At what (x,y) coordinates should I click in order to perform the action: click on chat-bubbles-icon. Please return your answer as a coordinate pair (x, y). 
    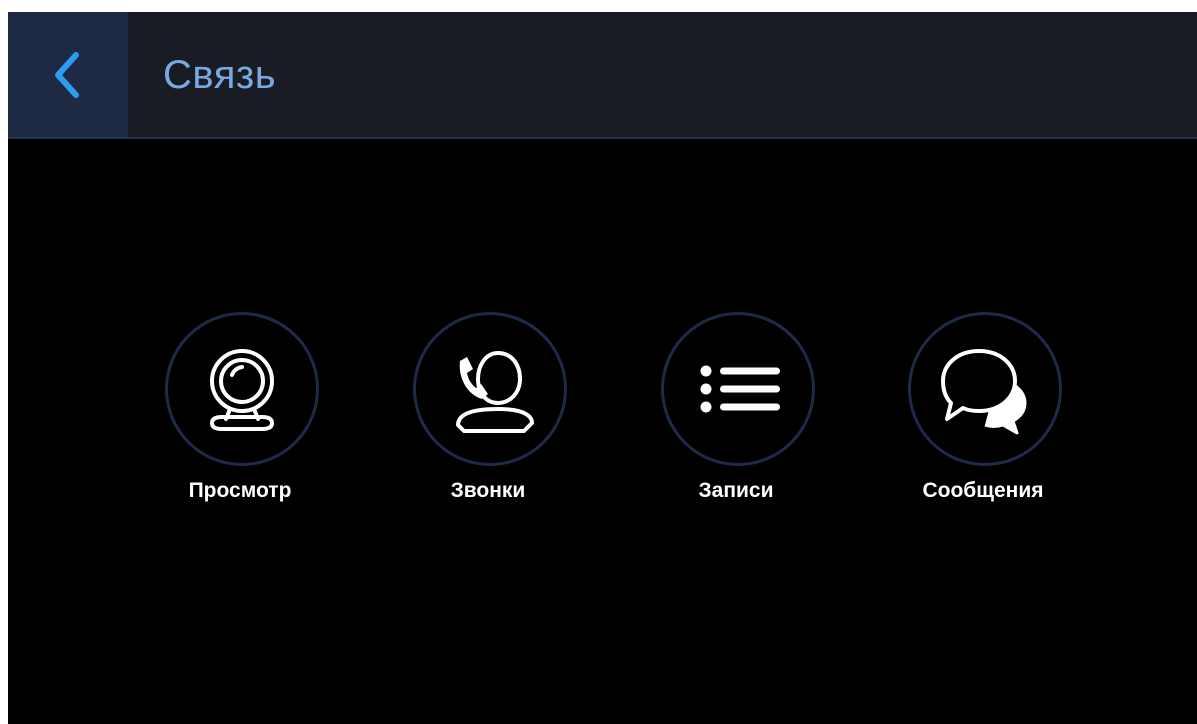
    Looking at the image, I should click on (984, 392).